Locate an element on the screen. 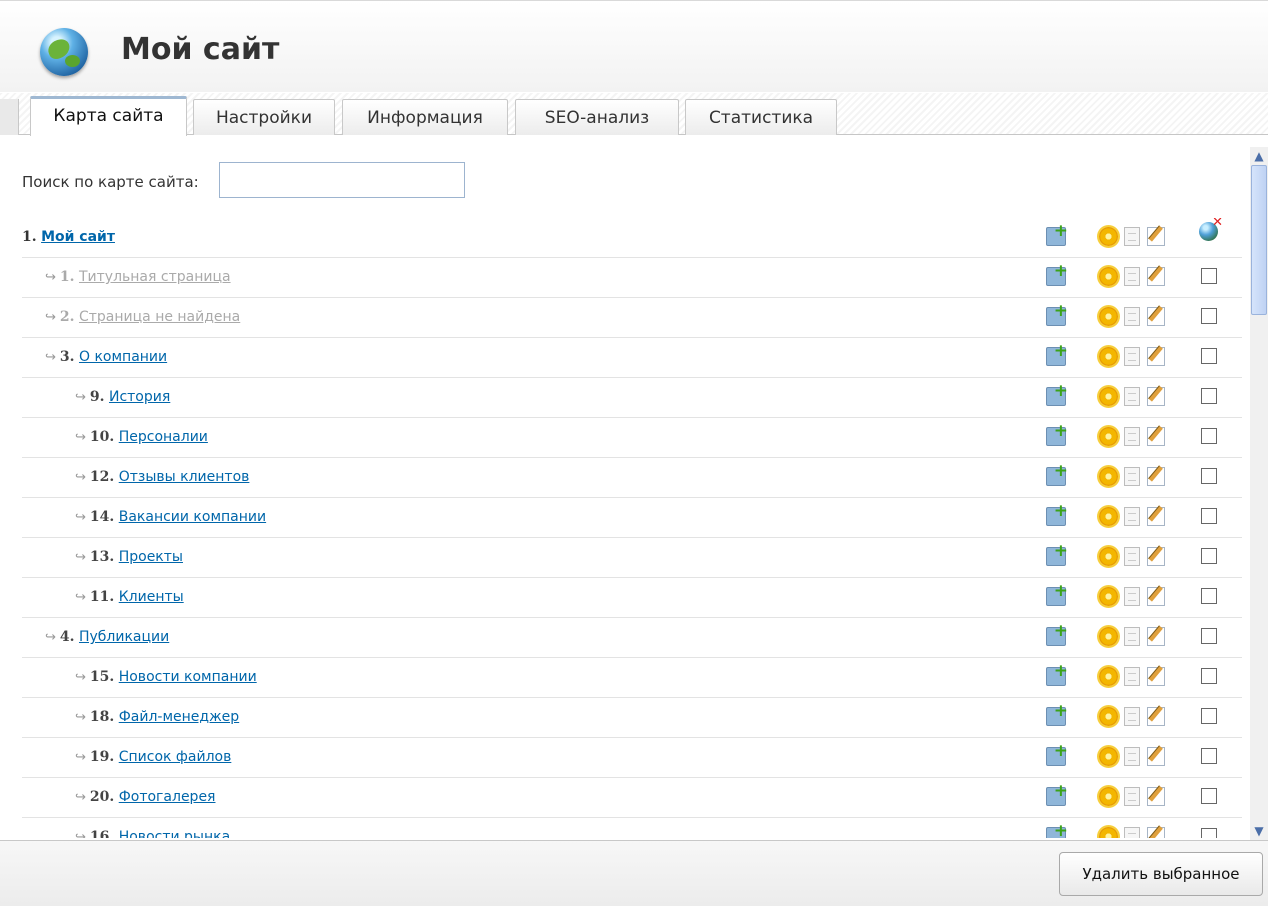  tab-statistics: Статистика is located at coordinates (761, 117).